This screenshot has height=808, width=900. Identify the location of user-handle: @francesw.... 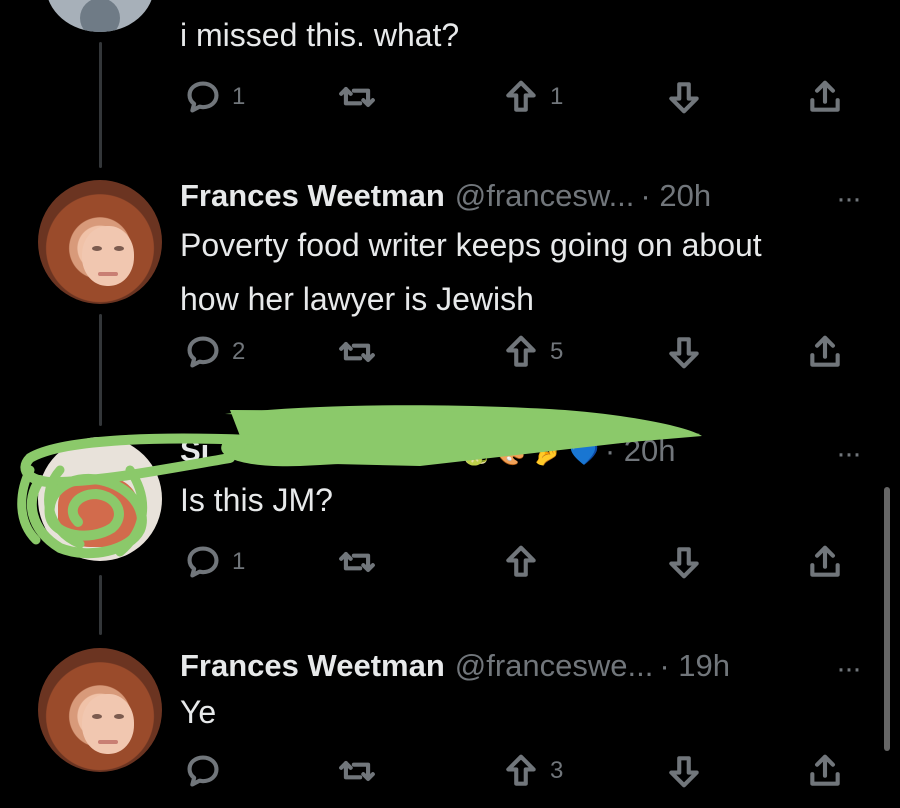
(545, 196).